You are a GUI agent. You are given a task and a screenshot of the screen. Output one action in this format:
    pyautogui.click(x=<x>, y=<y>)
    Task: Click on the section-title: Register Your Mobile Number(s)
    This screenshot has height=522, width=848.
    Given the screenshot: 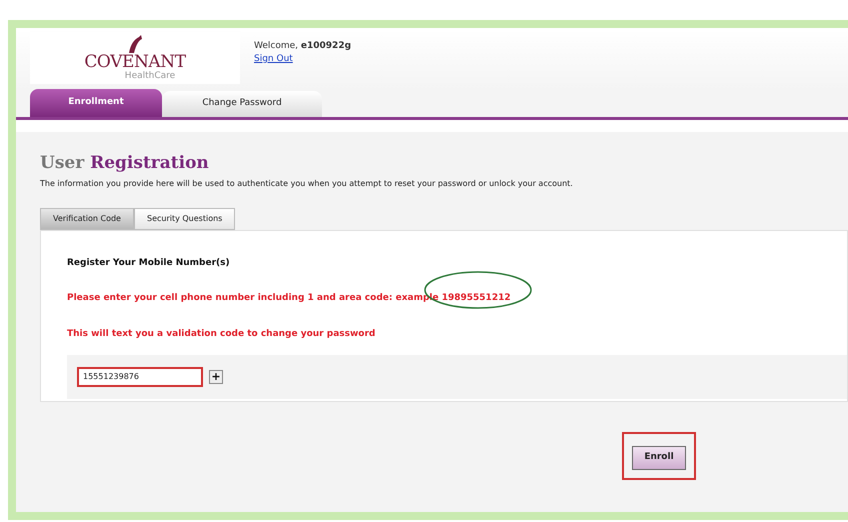 What is the action you would take?
    pyautogui.click(x=149, y=263)
    